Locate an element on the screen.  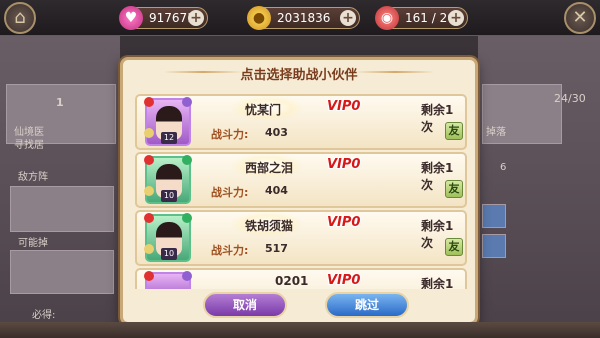
home-icon: ⌂ is located at coordinates (20, 18).